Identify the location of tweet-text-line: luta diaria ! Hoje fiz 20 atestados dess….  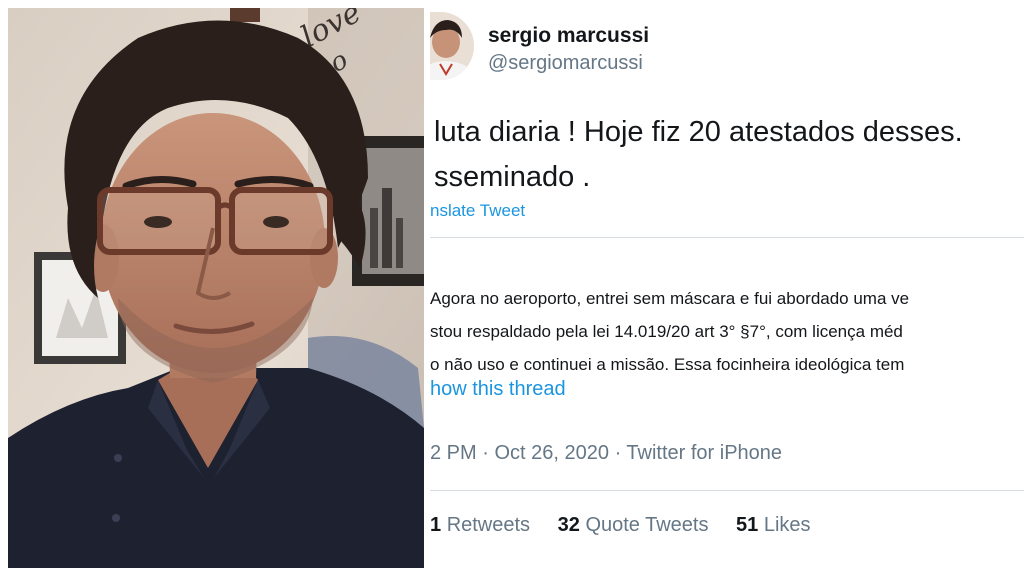
(698, 132).